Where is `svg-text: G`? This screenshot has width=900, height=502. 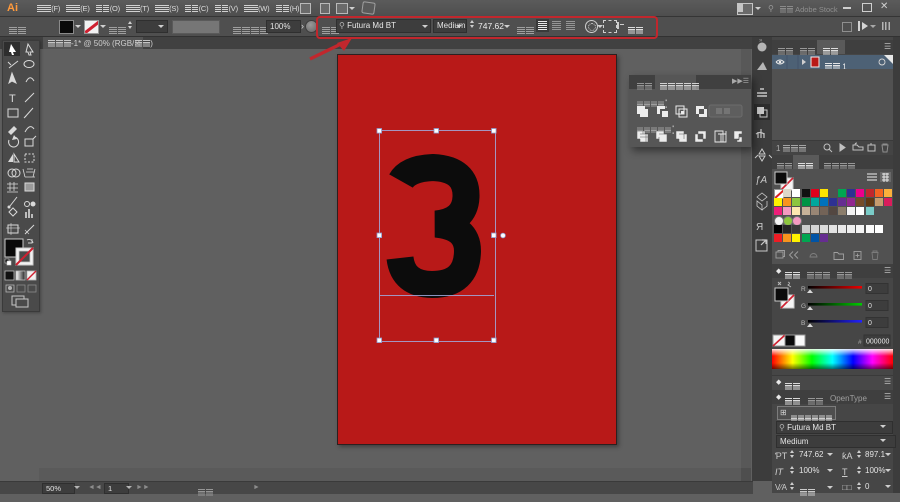 svg-text: G is located at coordinates (803, 306).